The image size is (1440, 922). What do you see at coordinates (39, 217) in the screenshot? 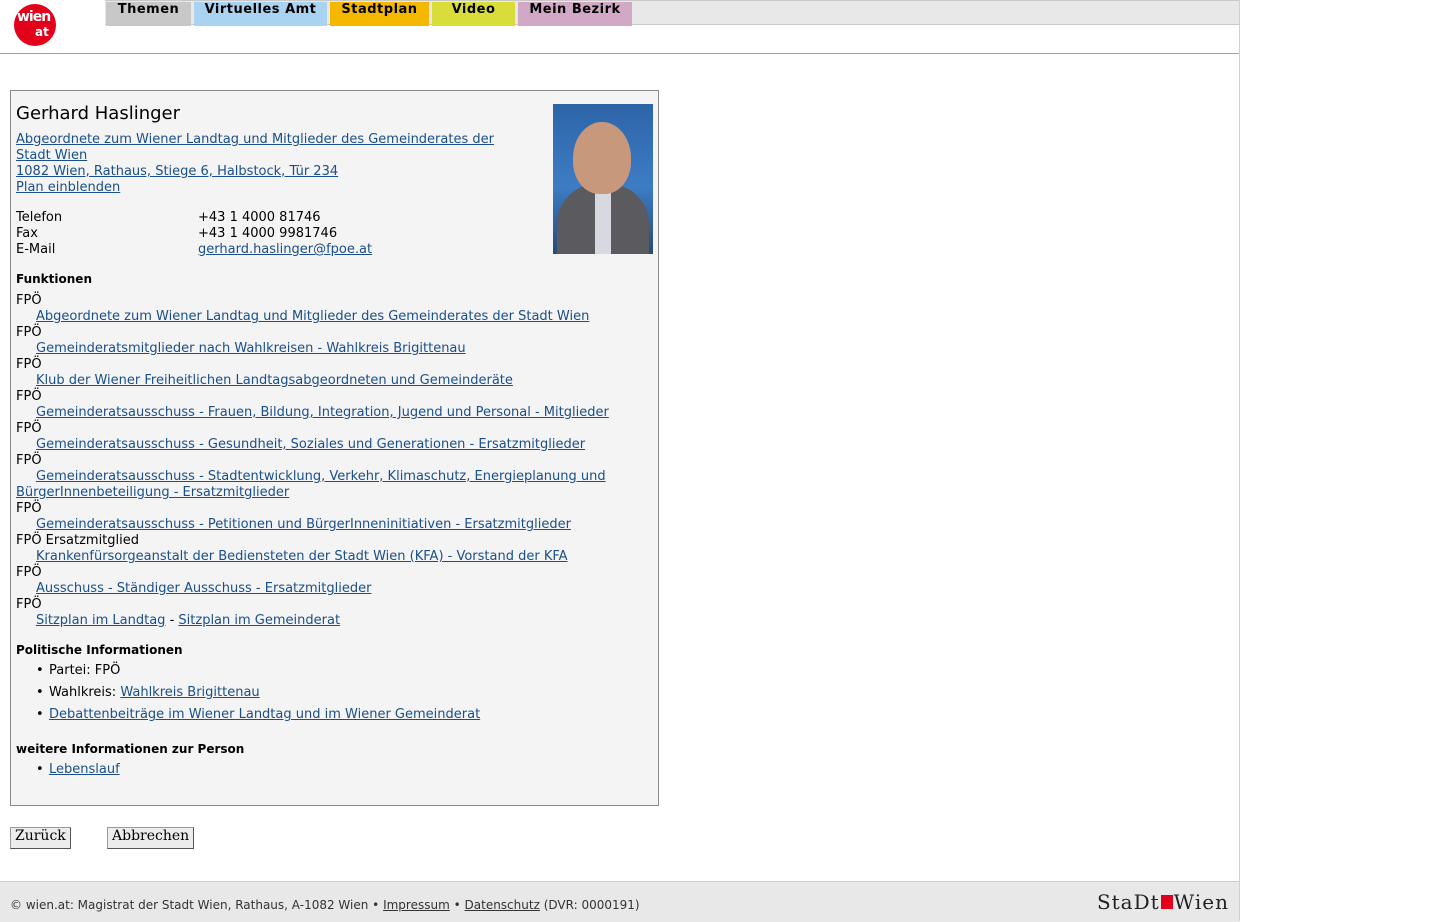
I see `contact-label-telefon: Telefon` at bounding box center [39, 217].